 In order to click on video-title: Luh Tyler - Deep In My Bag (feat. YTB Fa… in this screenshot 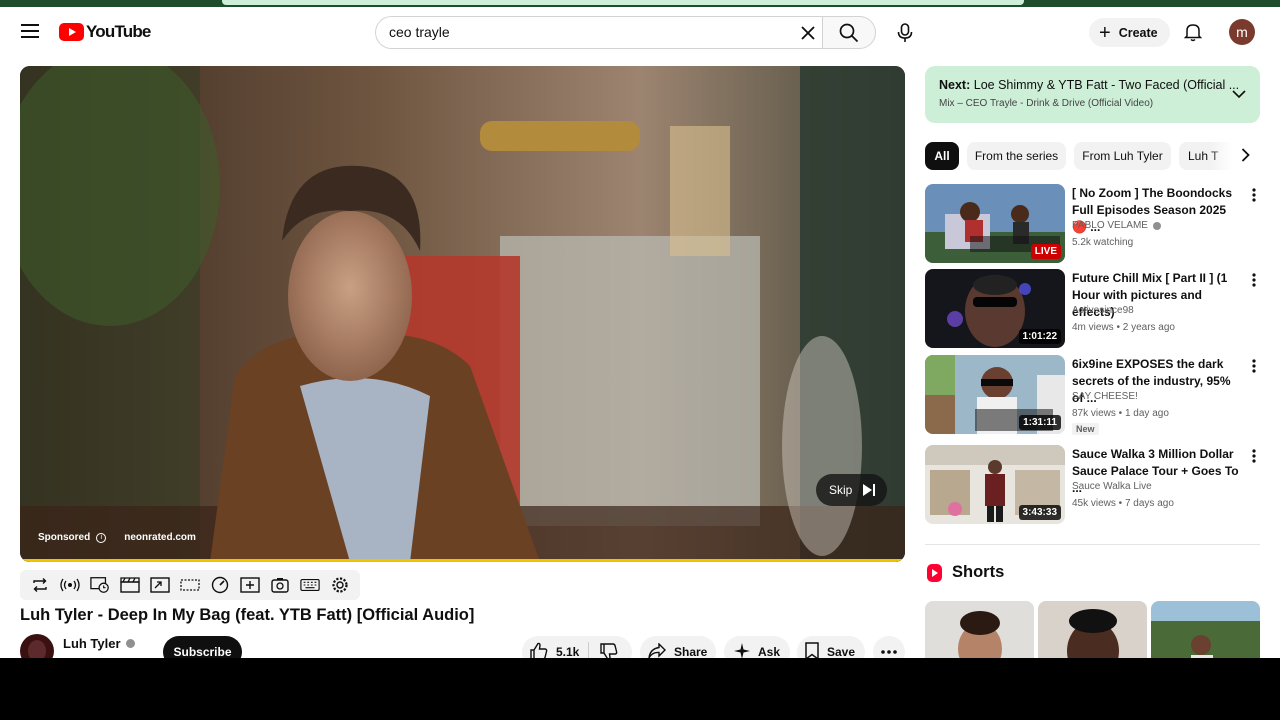, I will do `click(247, 615)`.